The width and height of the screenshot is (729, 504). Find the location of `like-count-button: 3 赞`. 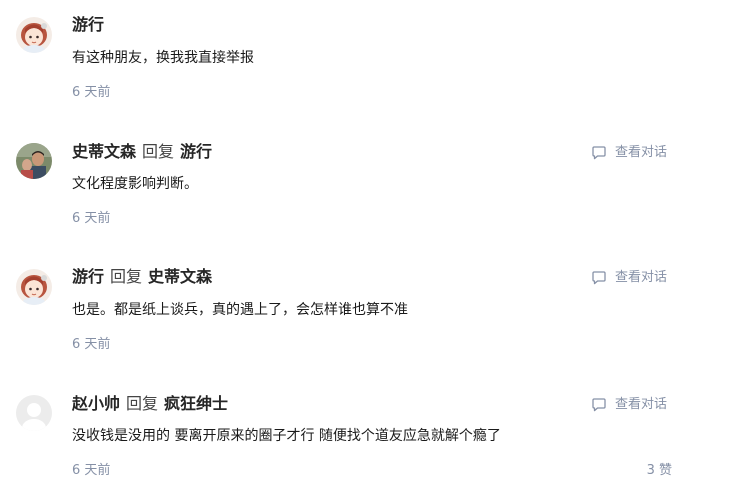

like-count-button: 3 赞 is located at coordinates (659, 471).